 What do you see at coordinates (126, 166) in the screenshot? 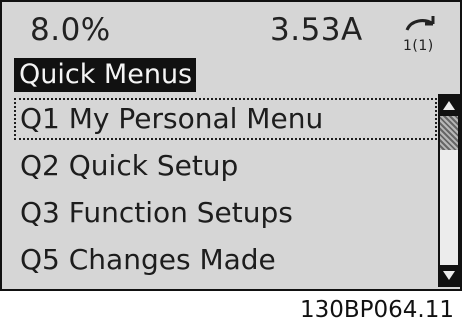
I see `menu-item-quick-setup: Q2 Quick Setup` at bounding box center [126, 166].